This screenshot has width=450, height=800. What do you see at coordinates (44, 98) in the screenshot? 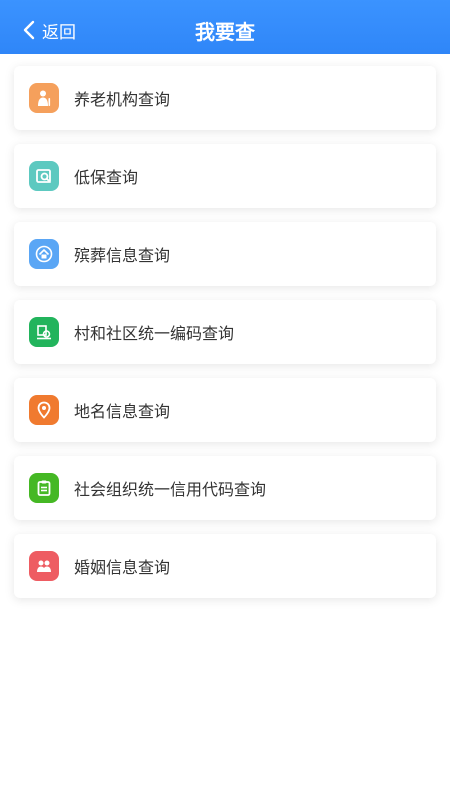
I see `elderly-person-icon` at bounding box center [44, 98].